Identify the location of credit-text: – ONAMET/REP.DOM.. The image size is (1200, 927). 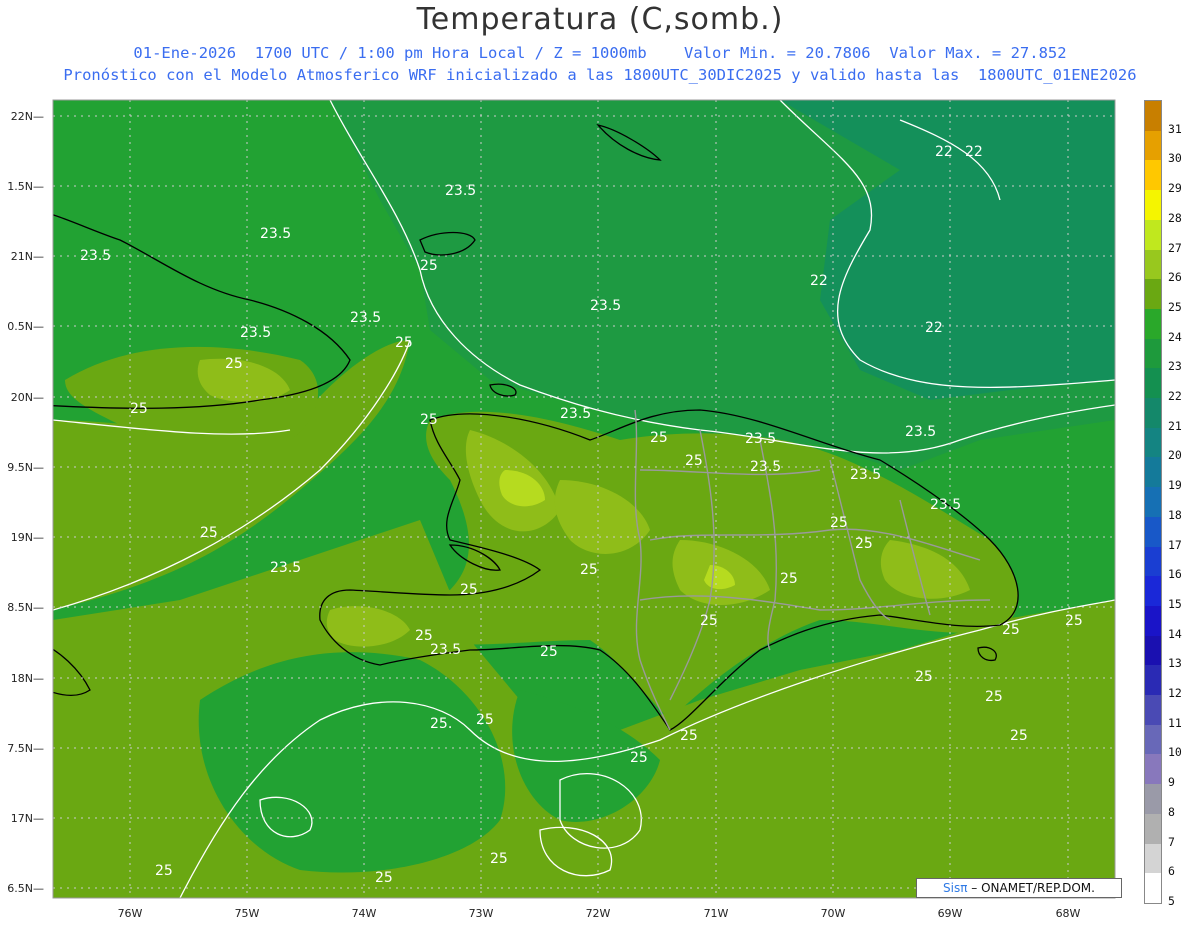
(1031, 888).